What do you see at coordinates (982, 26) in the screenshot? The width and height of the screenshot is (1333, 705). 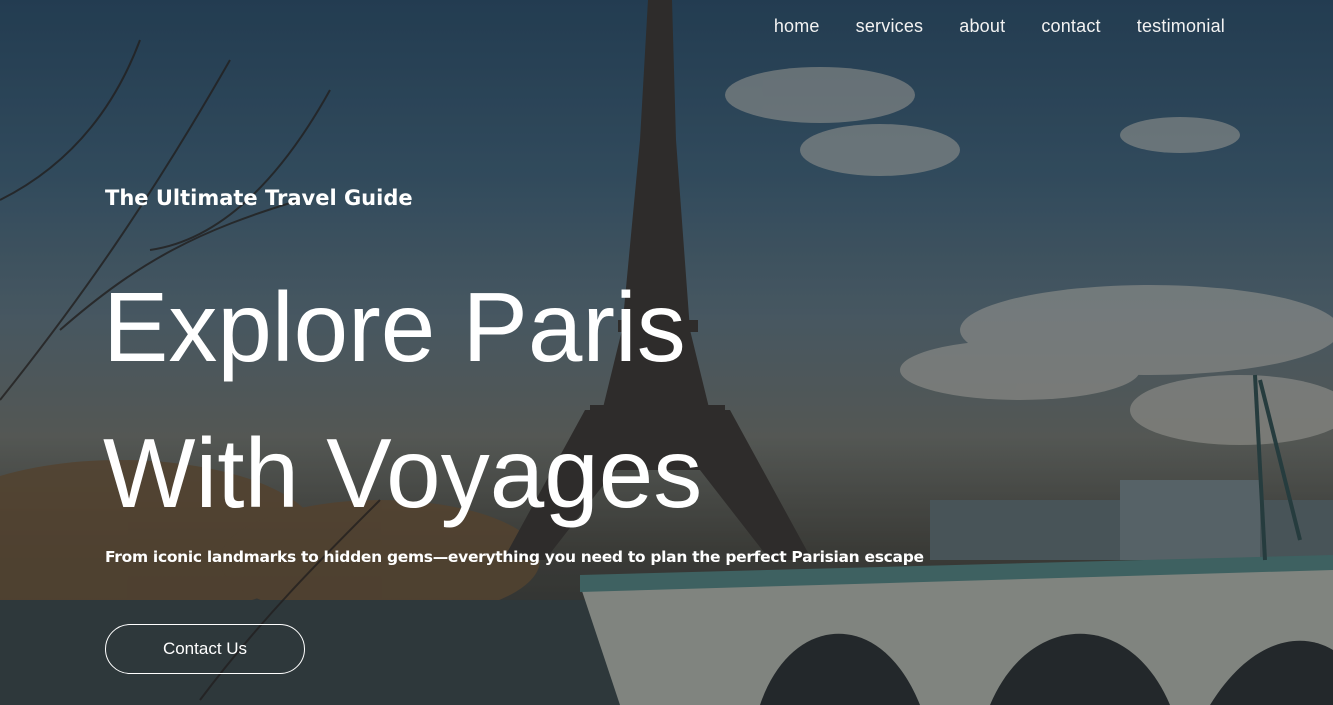 I see `nav-link-about: about` at bounding box center [982, 26].